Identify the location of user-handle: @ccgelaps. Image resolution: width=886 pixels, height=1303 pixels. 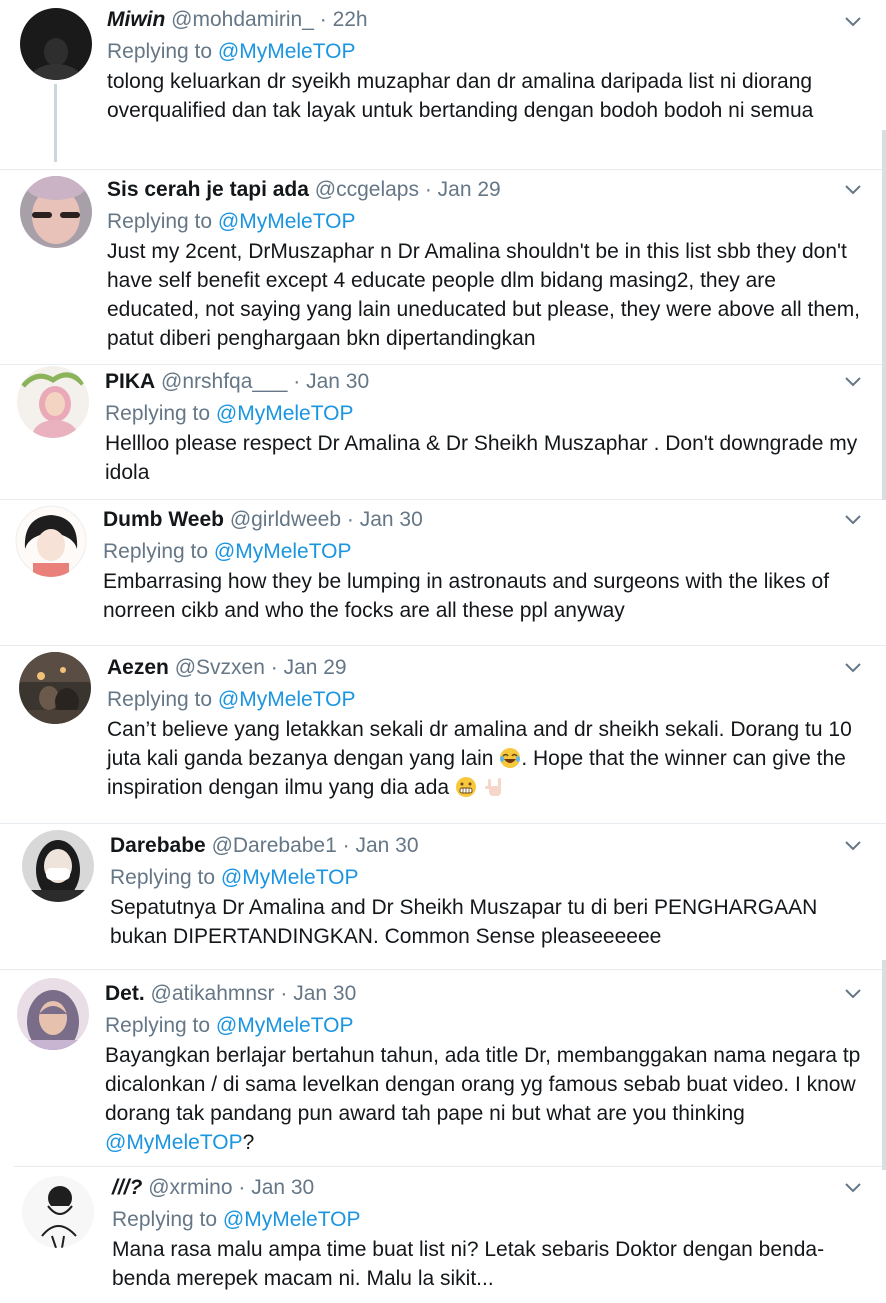
(367, 189).